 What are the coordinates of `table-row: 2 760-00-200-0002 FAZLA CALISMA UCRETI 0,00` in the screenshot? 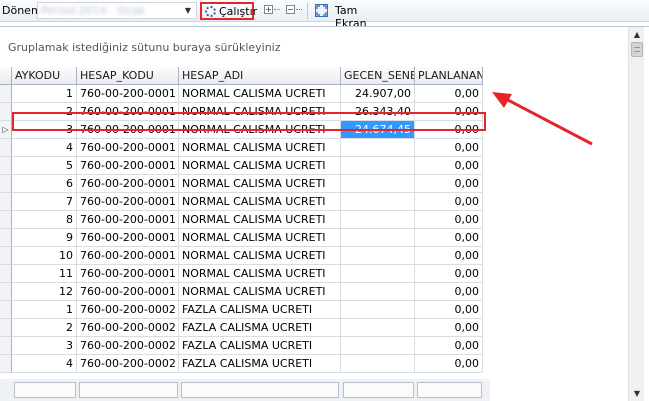 It's located at (245, 328).